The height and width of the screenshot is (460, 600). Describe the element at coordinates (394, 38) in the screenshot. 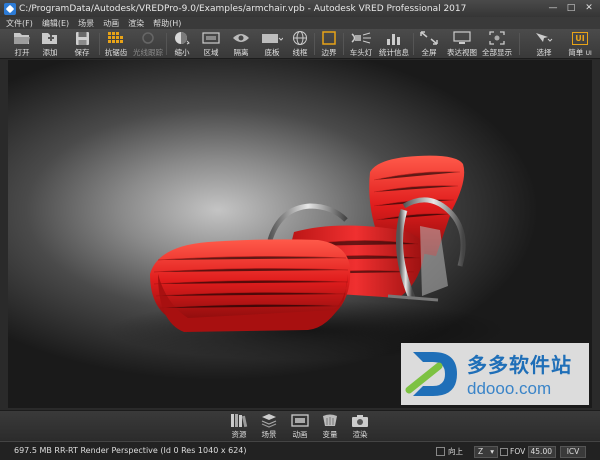

I see `bar-chart-icon` at that location.